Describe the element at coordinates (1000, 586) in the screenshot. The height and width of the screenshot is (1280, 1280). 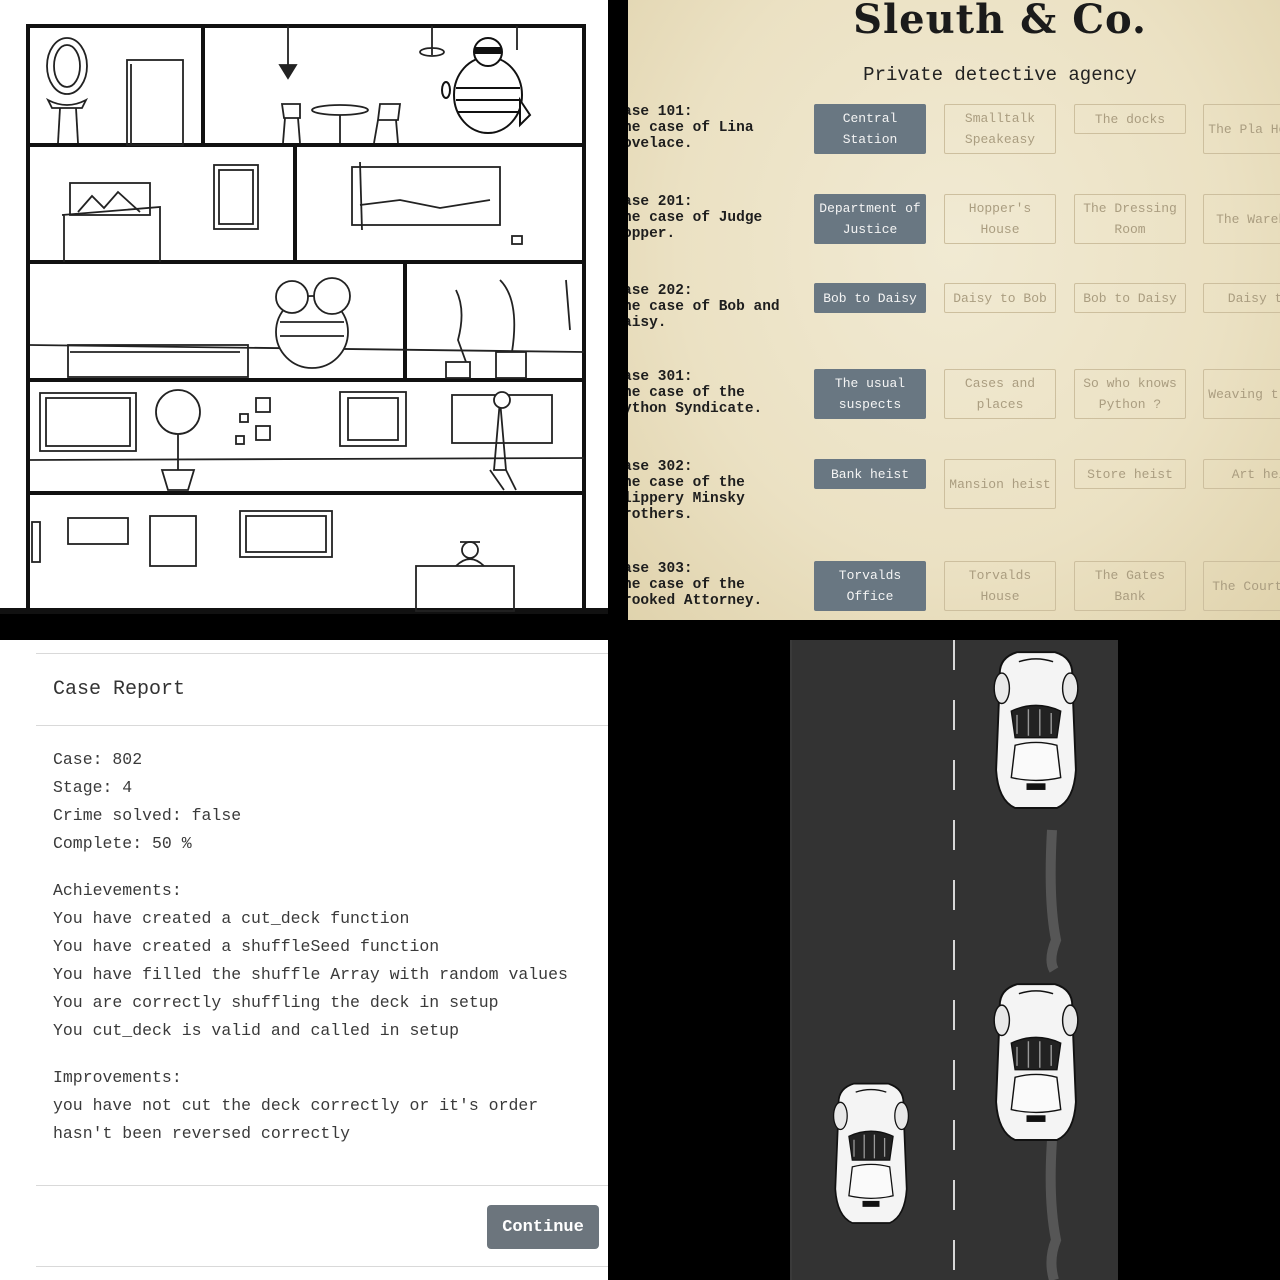
I see `case-button: Torvalds House` at that location.